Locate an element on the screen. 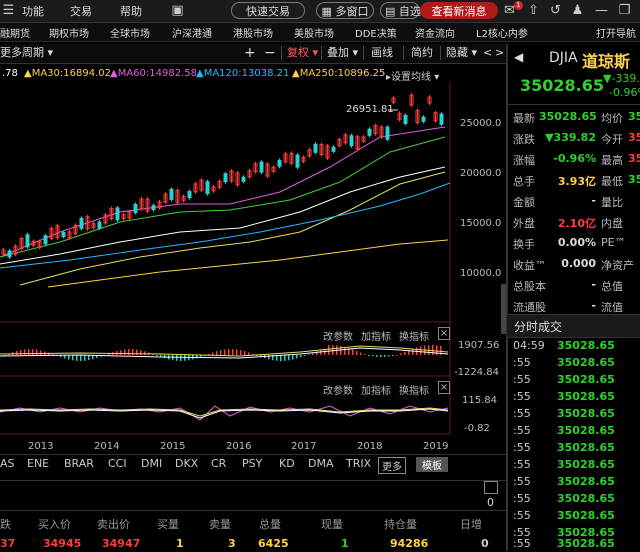 This screenshot has height=552, width=640. row-value-change: ▼339.82 is located at coordinates (570, 137).